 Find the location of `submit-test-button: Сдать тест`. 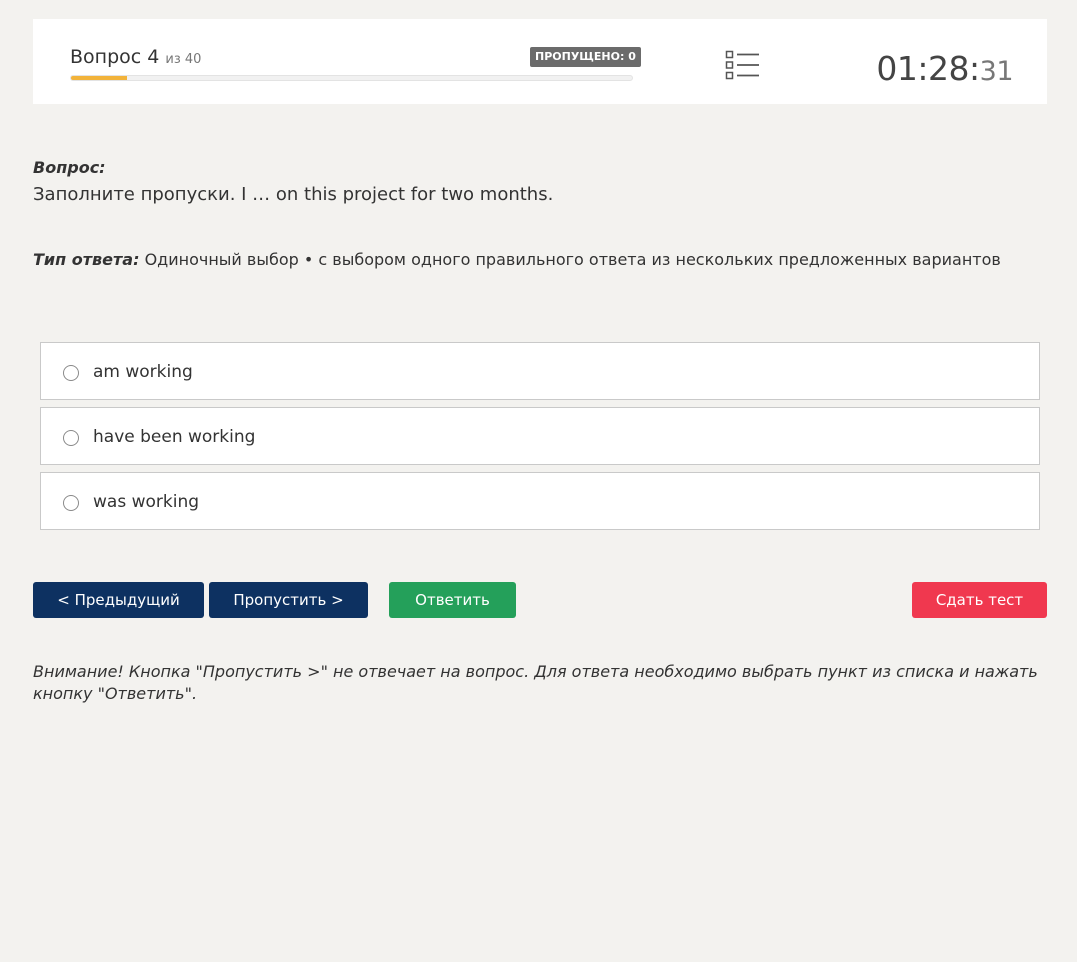

submit-test-button: Сдать тест is located at coordinates (979, 600).